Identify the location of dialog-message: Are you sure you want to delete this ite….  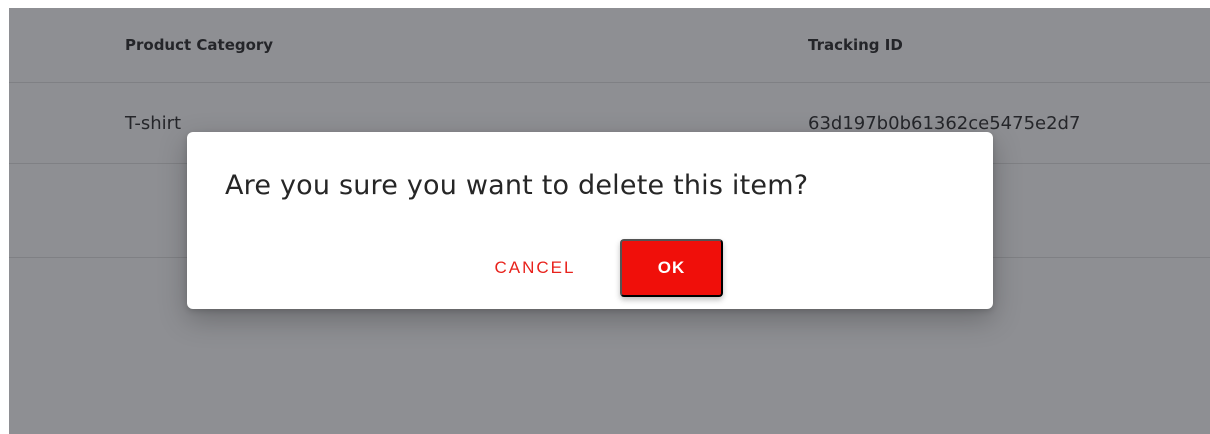
(517, 185).